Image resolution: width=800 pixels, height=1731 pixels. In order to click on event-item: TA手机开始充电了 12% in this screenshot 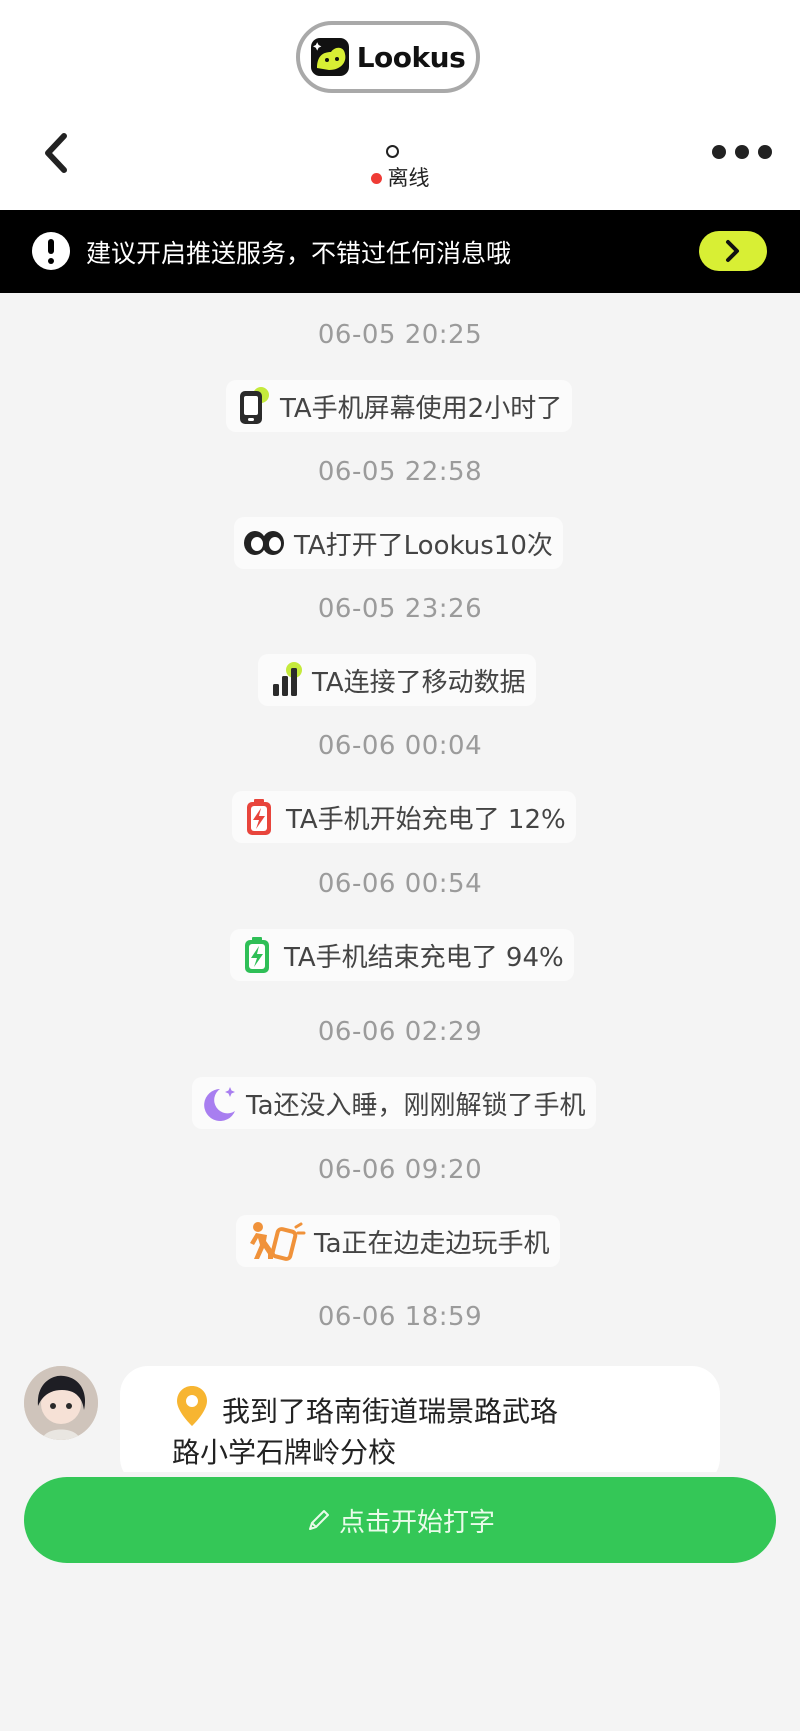, I will do `click(404, 817)`.